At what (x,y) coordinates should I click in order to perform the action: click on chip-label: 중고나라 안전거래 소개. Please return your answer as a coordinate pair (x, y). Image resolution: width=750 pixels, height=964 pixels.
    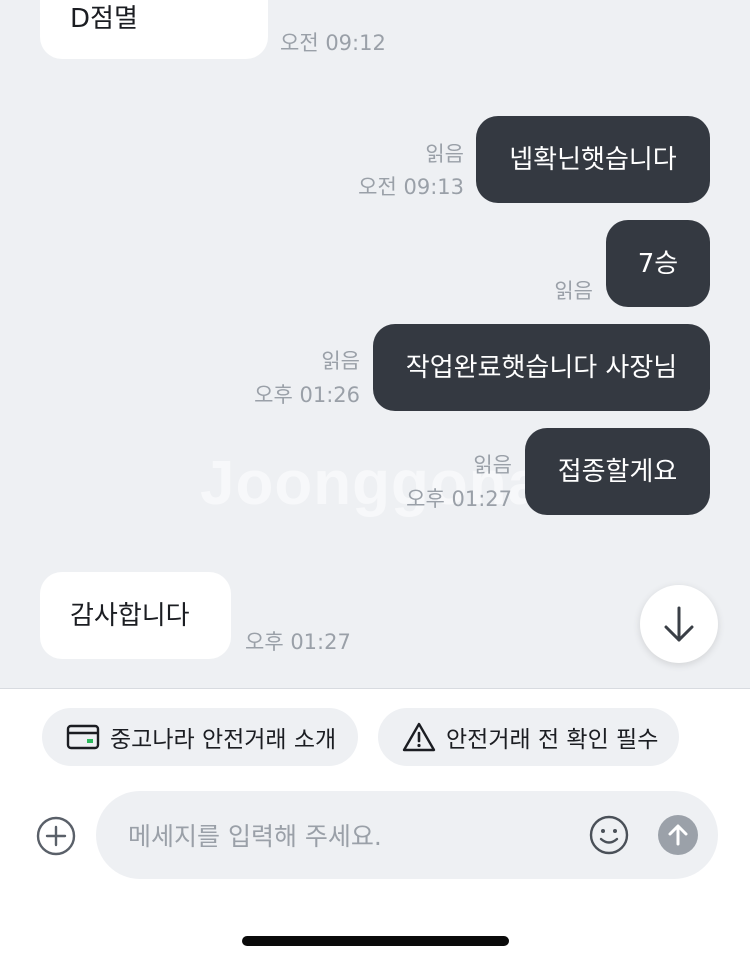
    Looking at the image, I should click on (223, 740).